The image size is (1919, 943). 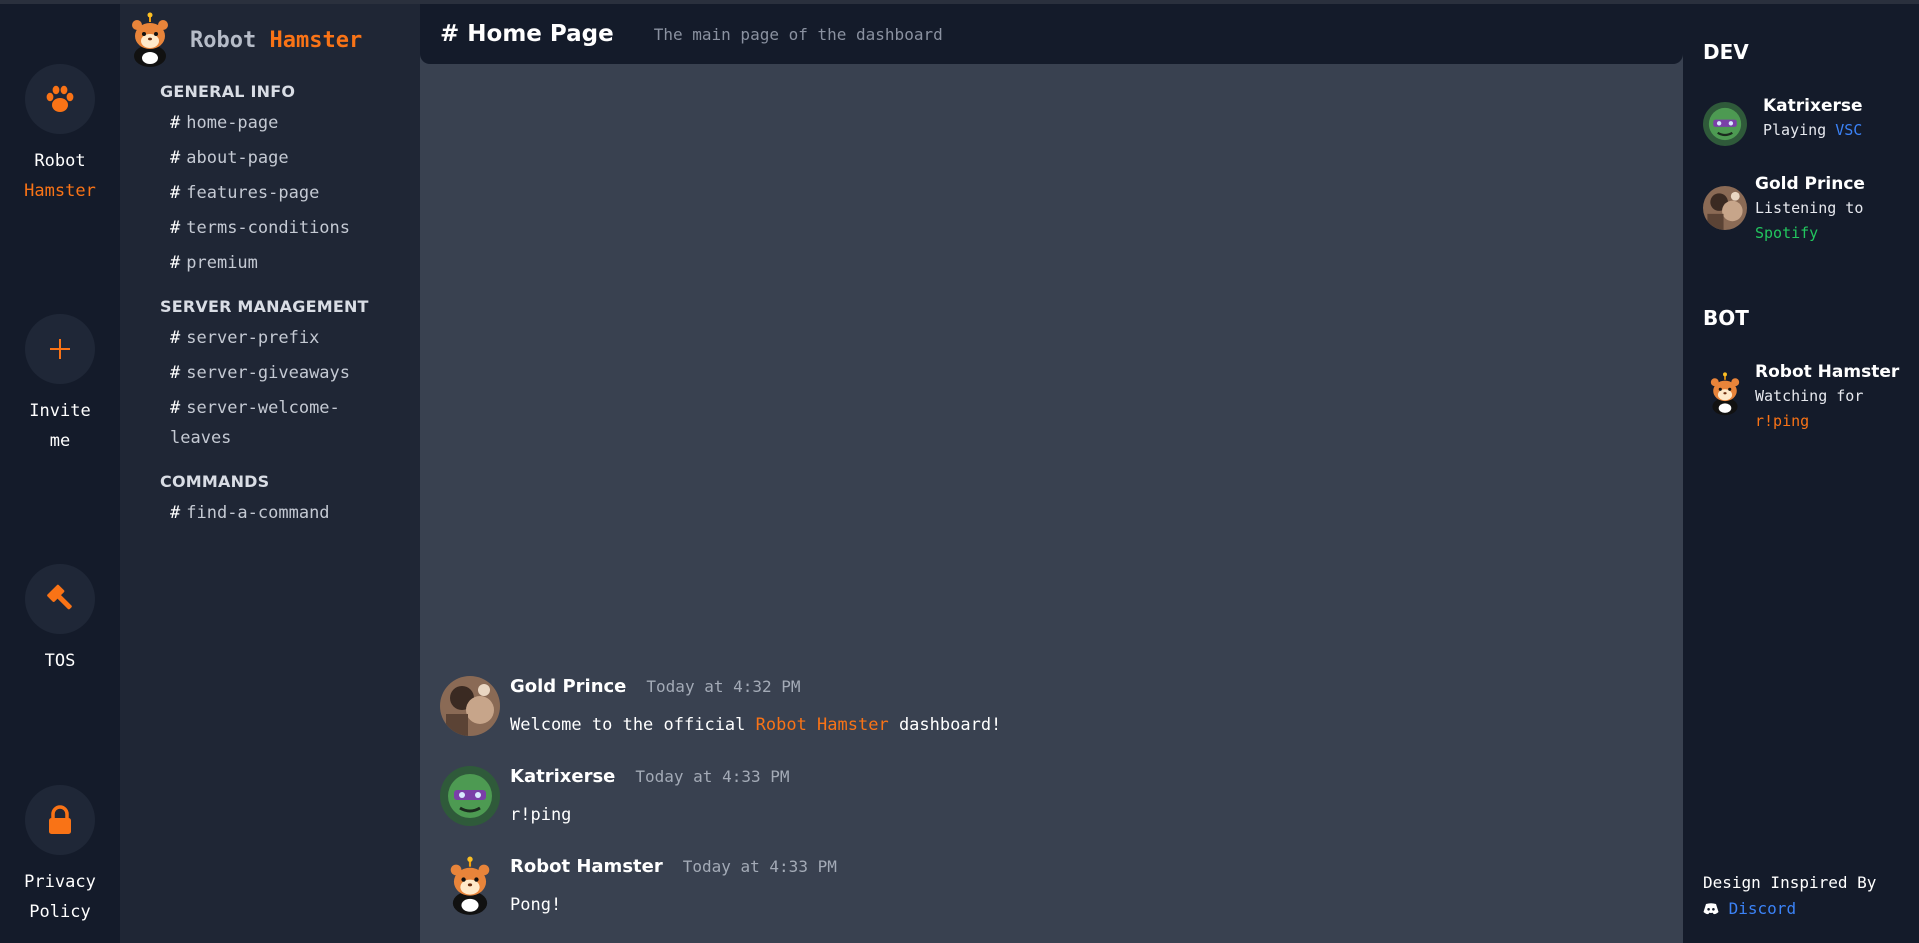 What do you see at coordinates (1711, 909) in the screenshot?
I see `discord-icon` at bounding box center [1711, 909].